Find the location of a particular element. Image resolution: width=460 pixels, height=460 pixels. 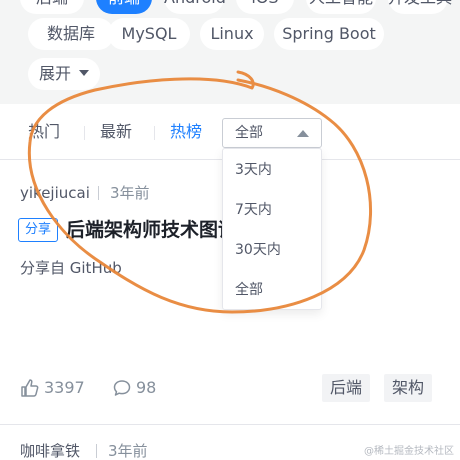

tag-chip: Linux is located at coordinates (232, 34).